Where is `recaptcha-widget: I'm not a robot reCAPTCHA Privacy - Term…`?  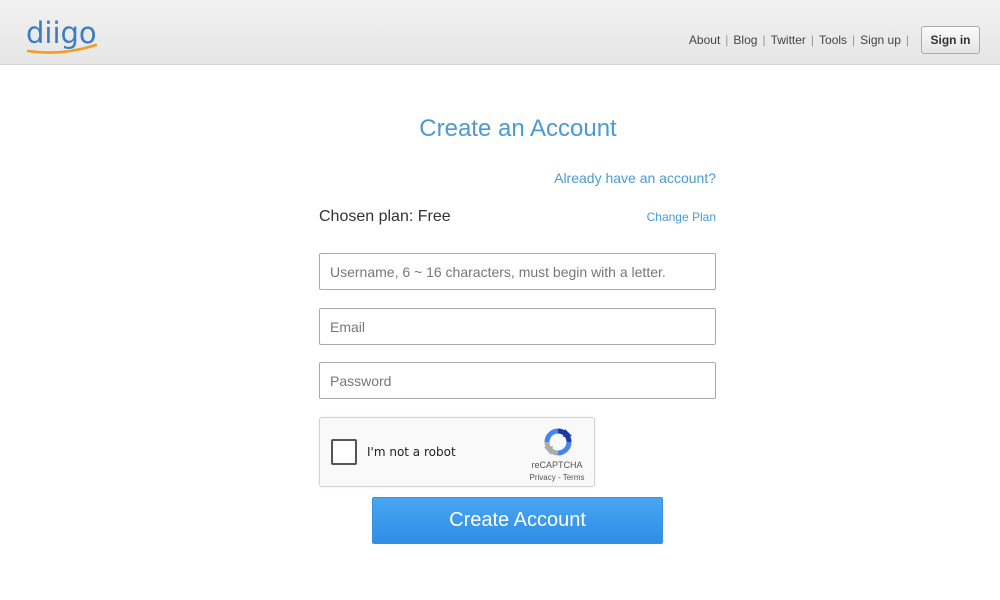 recaptcha-widget: I'm not a robot reCAPTCHA Privacy - Term… is located at coordinates (457, 452).